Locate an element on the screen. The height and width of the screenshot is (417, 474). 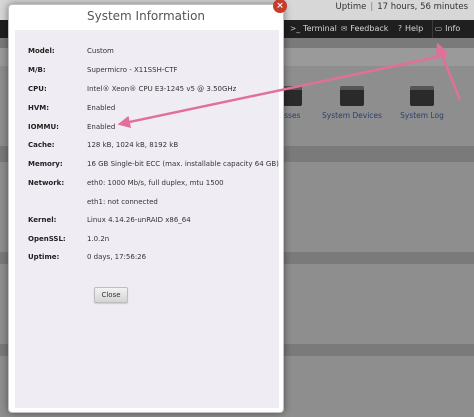
arrow-to-iommu is located at coordinates (282, 91).